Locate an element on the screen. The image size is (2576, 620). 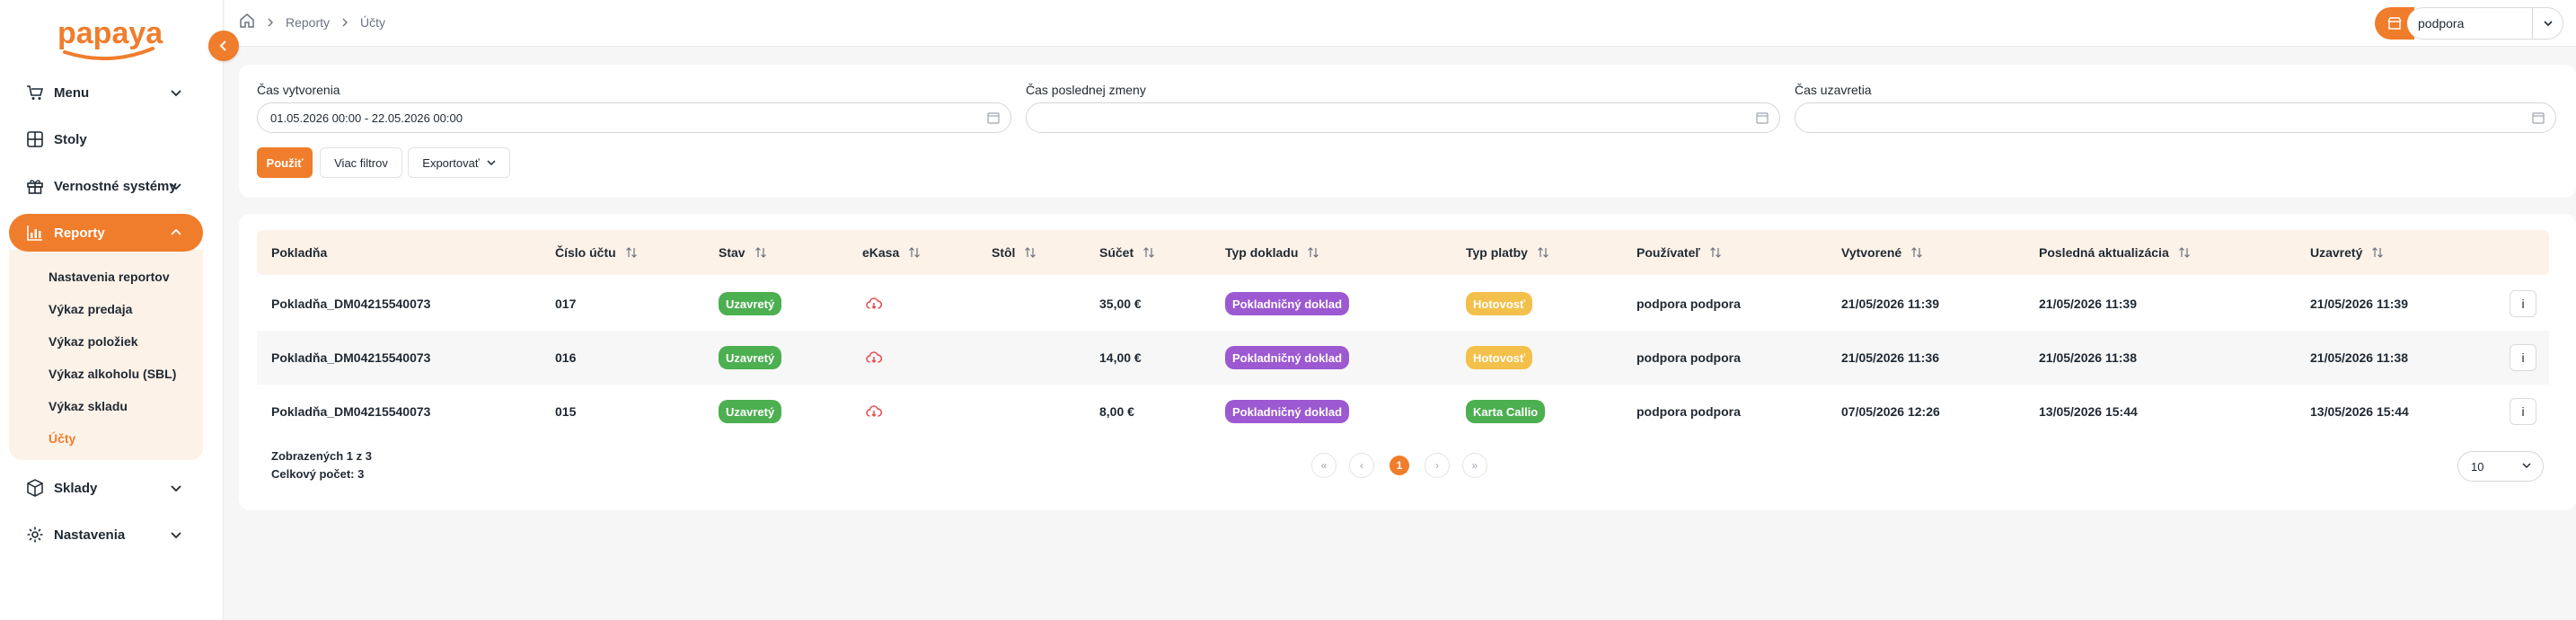
page-size-value: 10 is located at coordinates (2477, 466).